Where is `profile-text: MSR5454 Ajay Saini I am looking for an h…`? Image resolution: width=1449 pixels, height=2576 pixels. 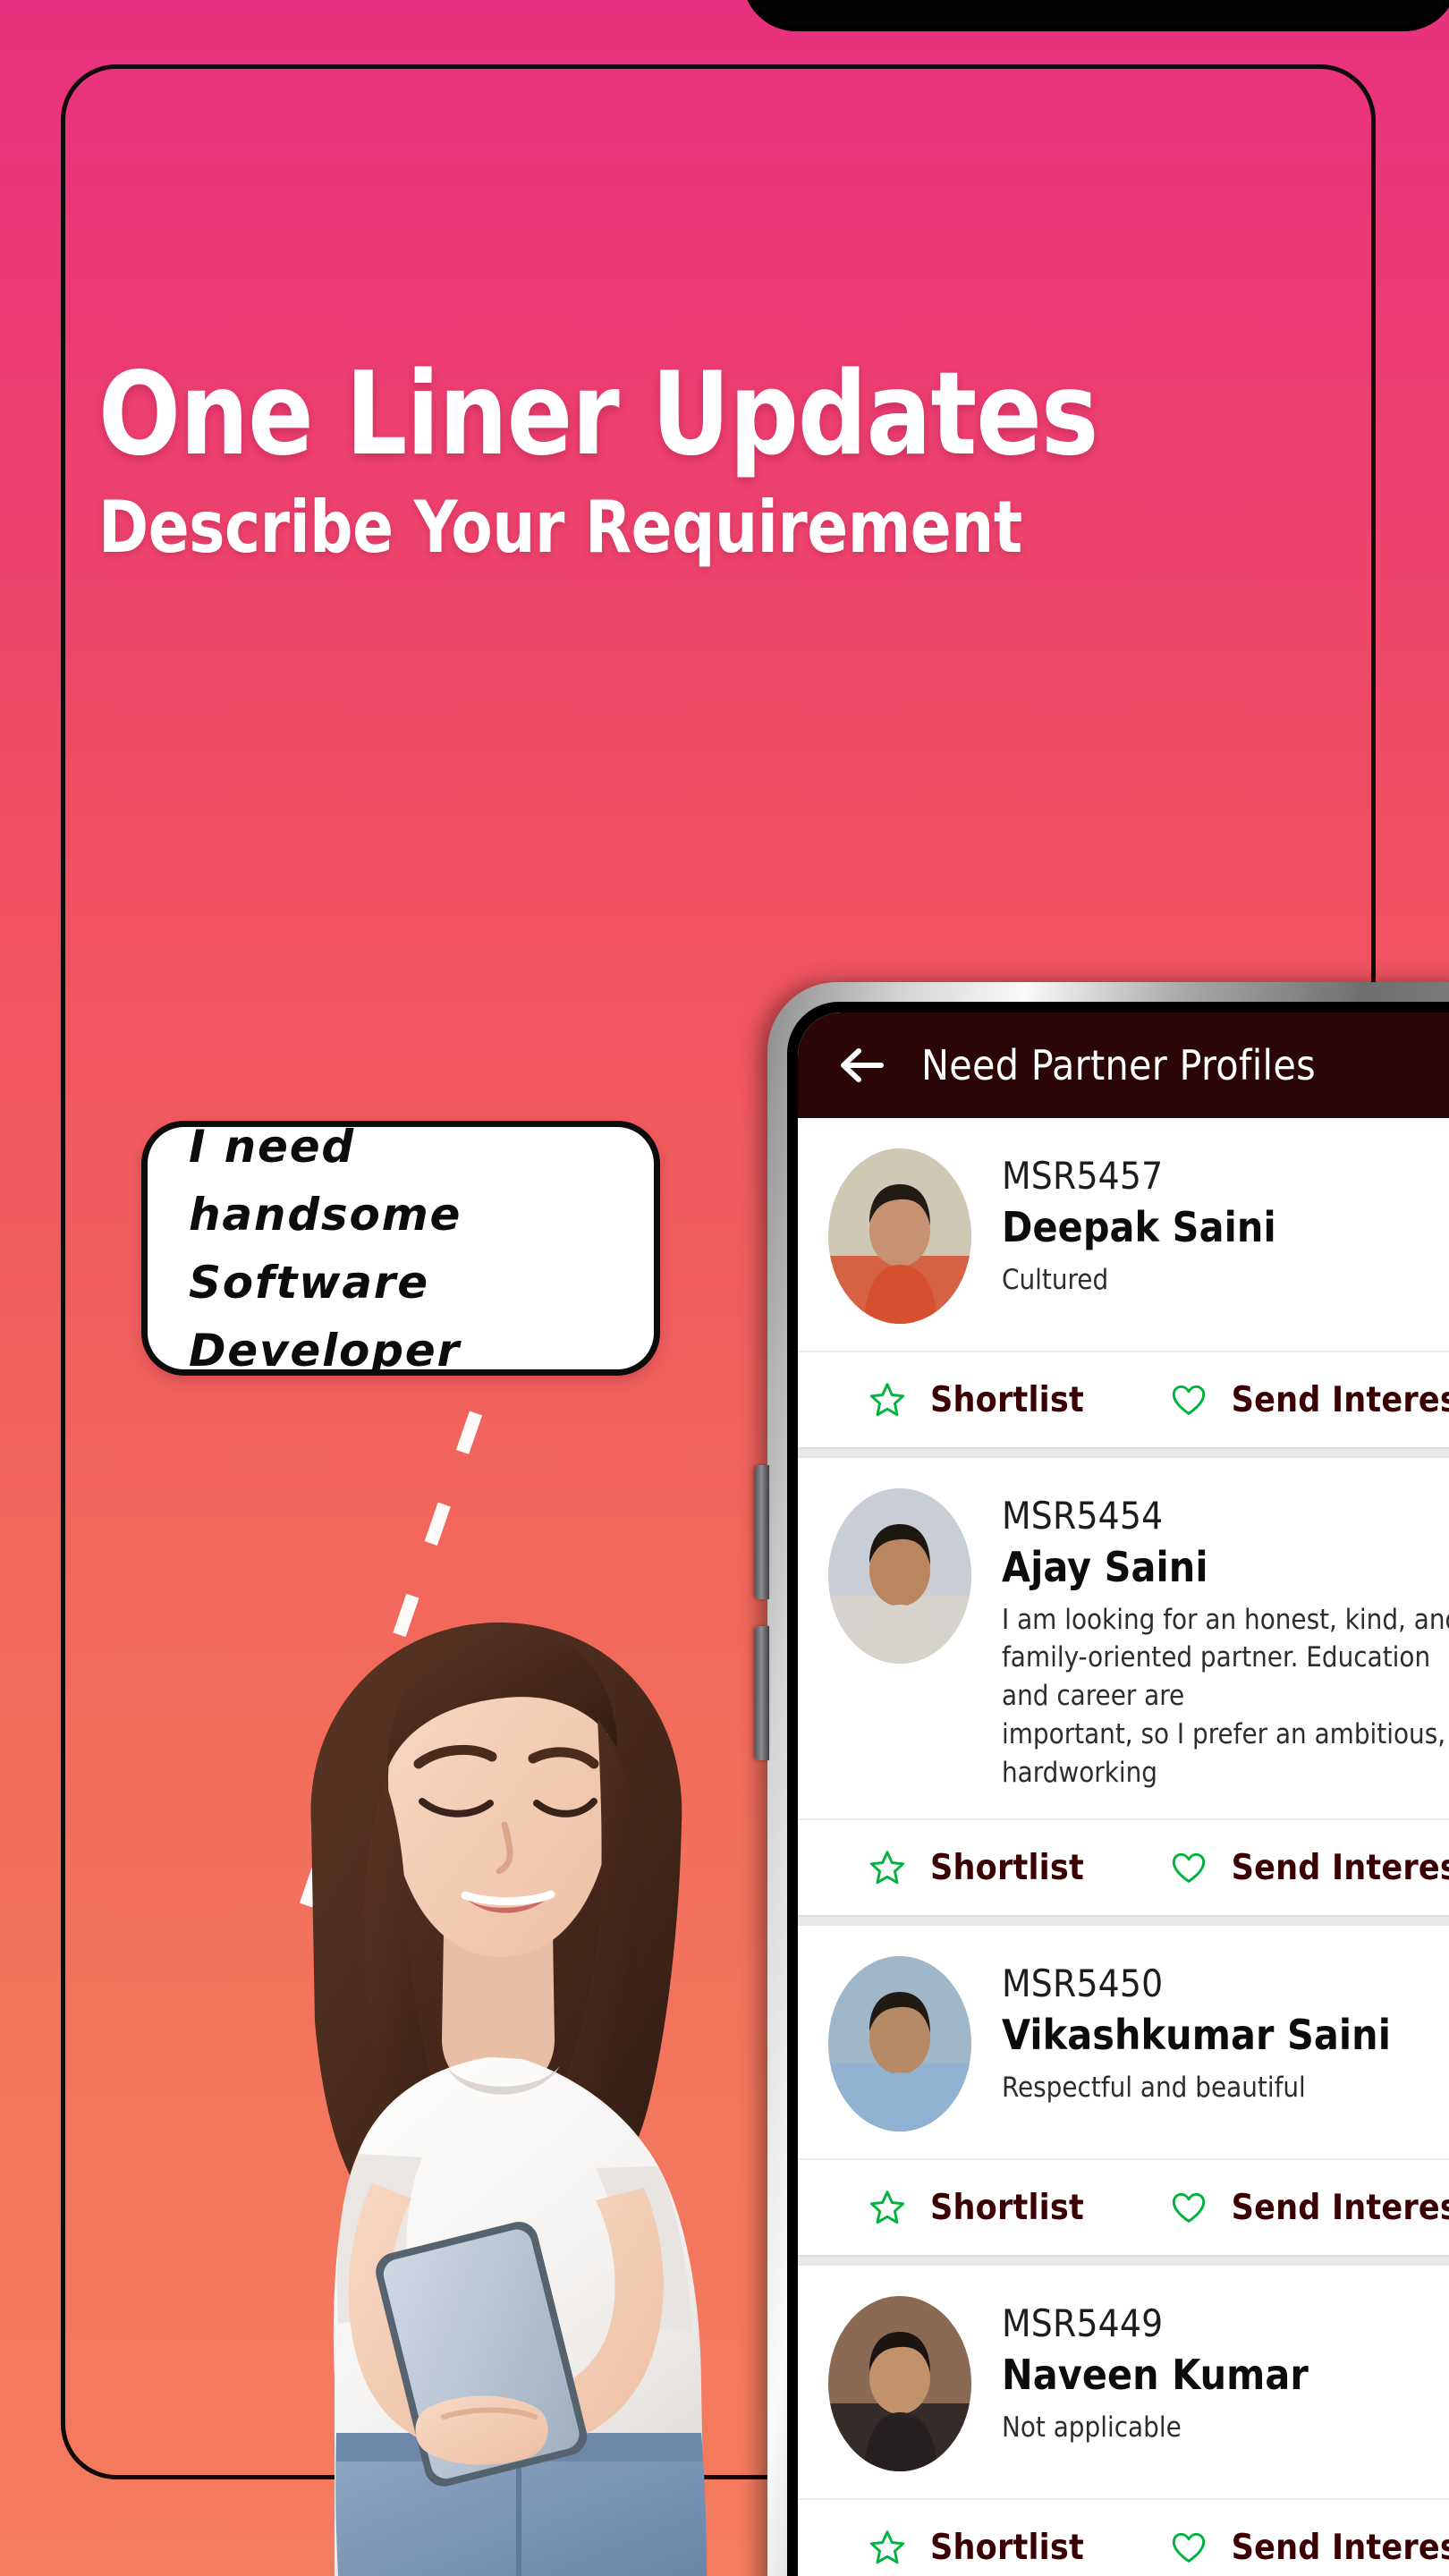
profile-text: MSR5454 Ajay Saini I am looking for an h… is located at coordinates (1225, 1640).